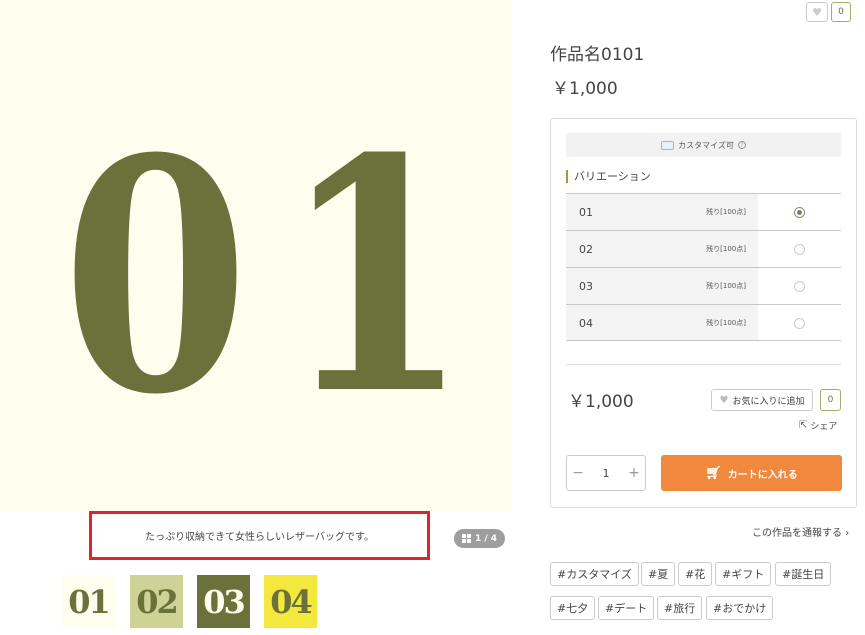 Image resolution: width=865 pixels, height=635 pixels. Describe the element at coordinates (703, 322) in the screenshot. I see `variation-row: 04 残り[100点]` at that location.